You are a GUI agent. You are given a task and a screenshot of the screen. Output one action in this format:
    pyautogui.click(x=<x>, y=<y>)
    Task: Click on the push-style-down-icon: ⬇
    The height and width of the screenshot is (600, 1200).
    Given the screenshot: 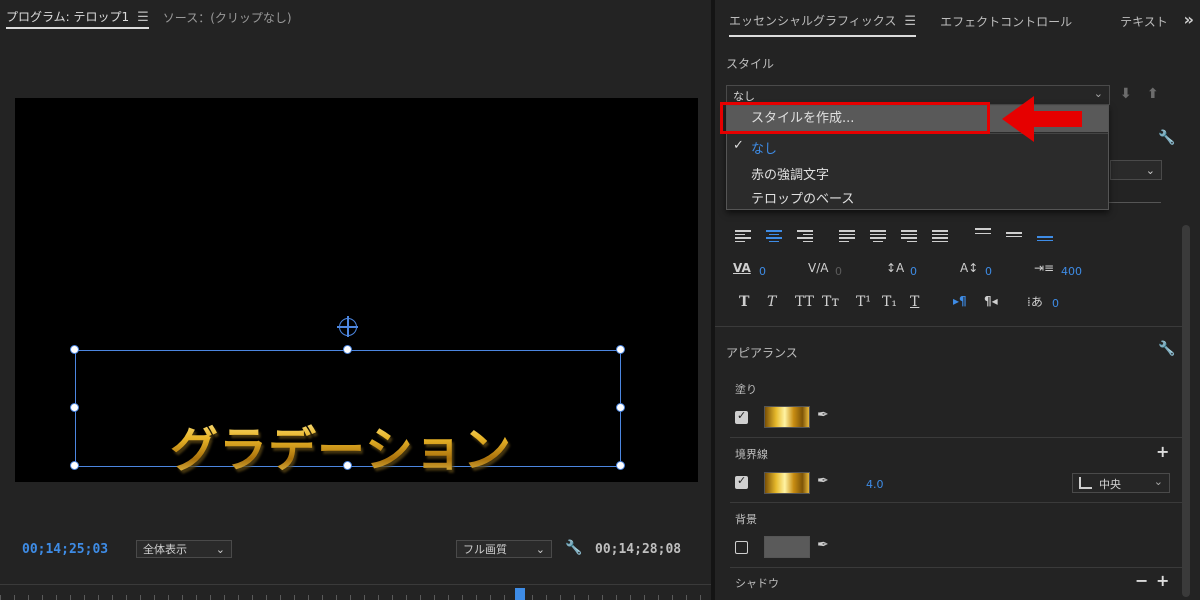 What is the action you would take?
    pyautogui.click(x=1126, y=94)
    